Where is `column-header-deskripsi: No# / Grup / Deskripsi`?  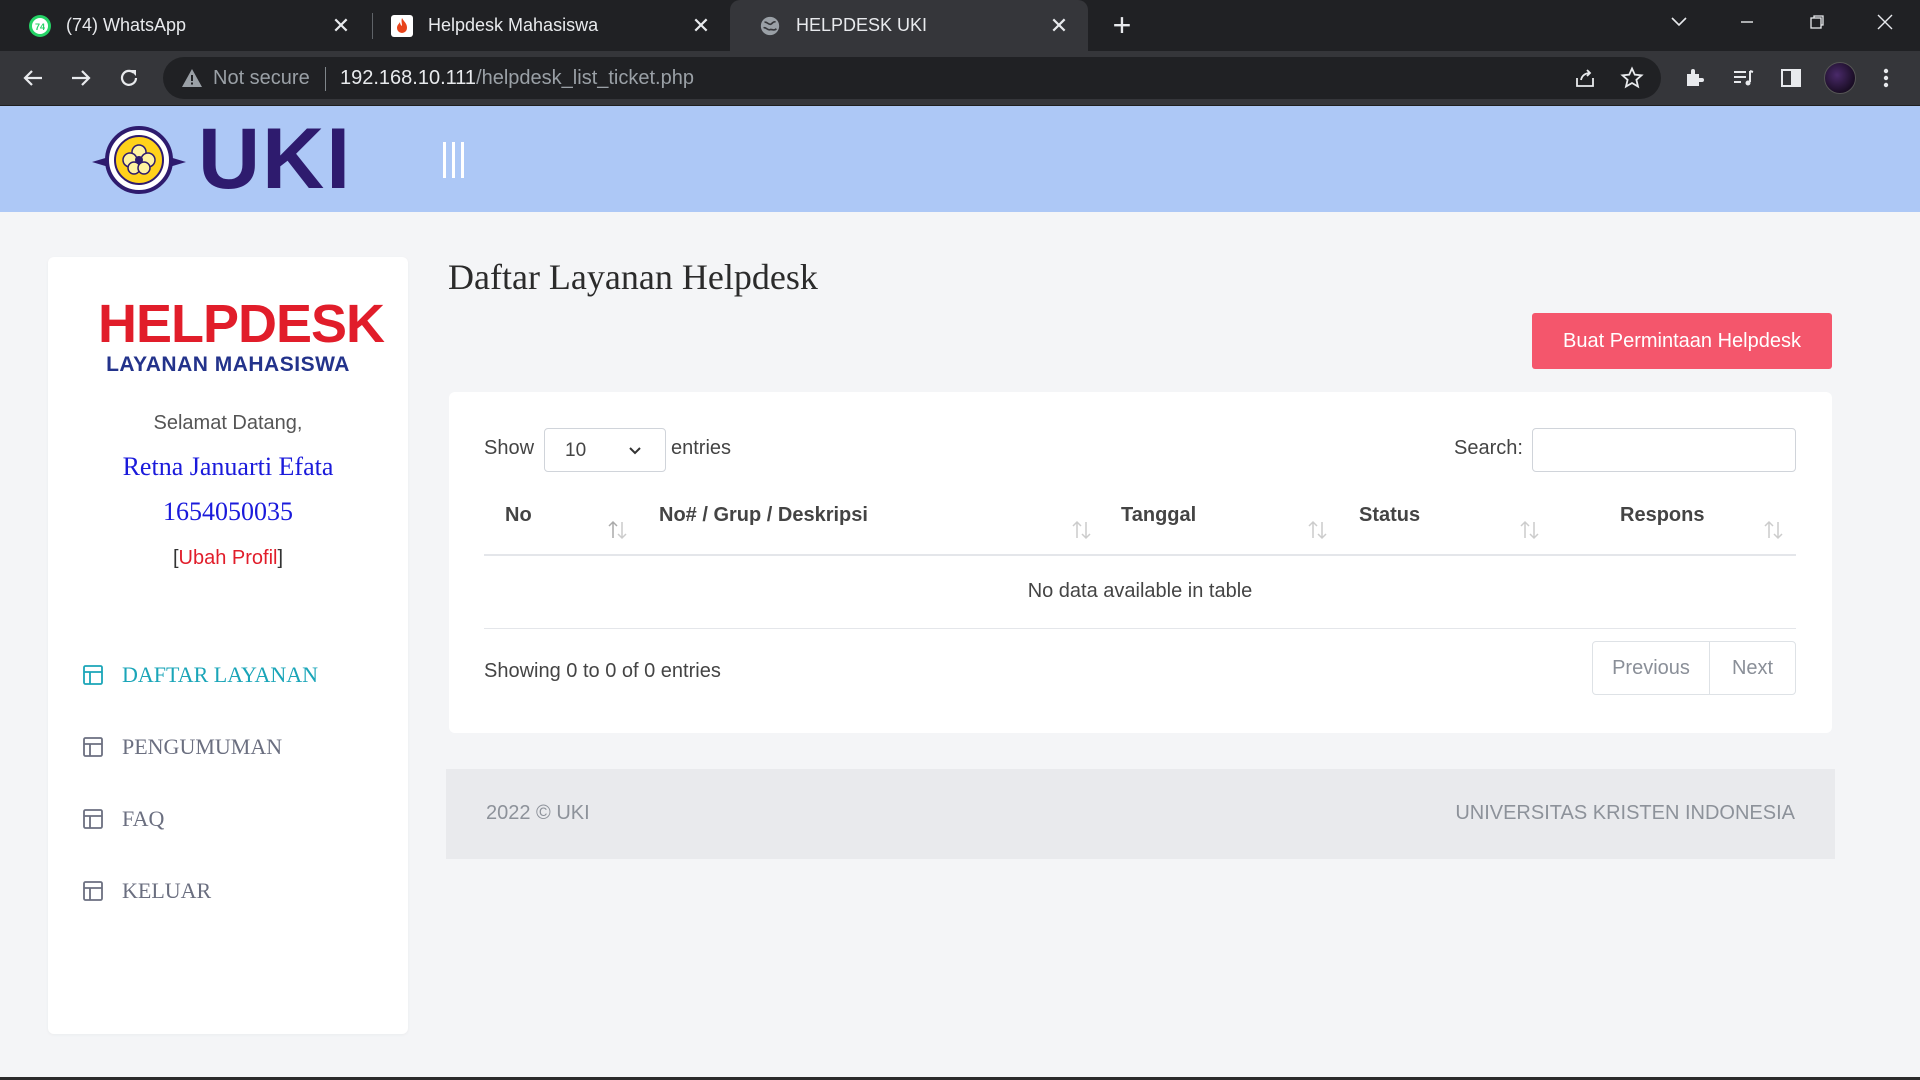
column-header-deskripsi: No# / Grup / Deskripsi is located at coordinates (763, 515).